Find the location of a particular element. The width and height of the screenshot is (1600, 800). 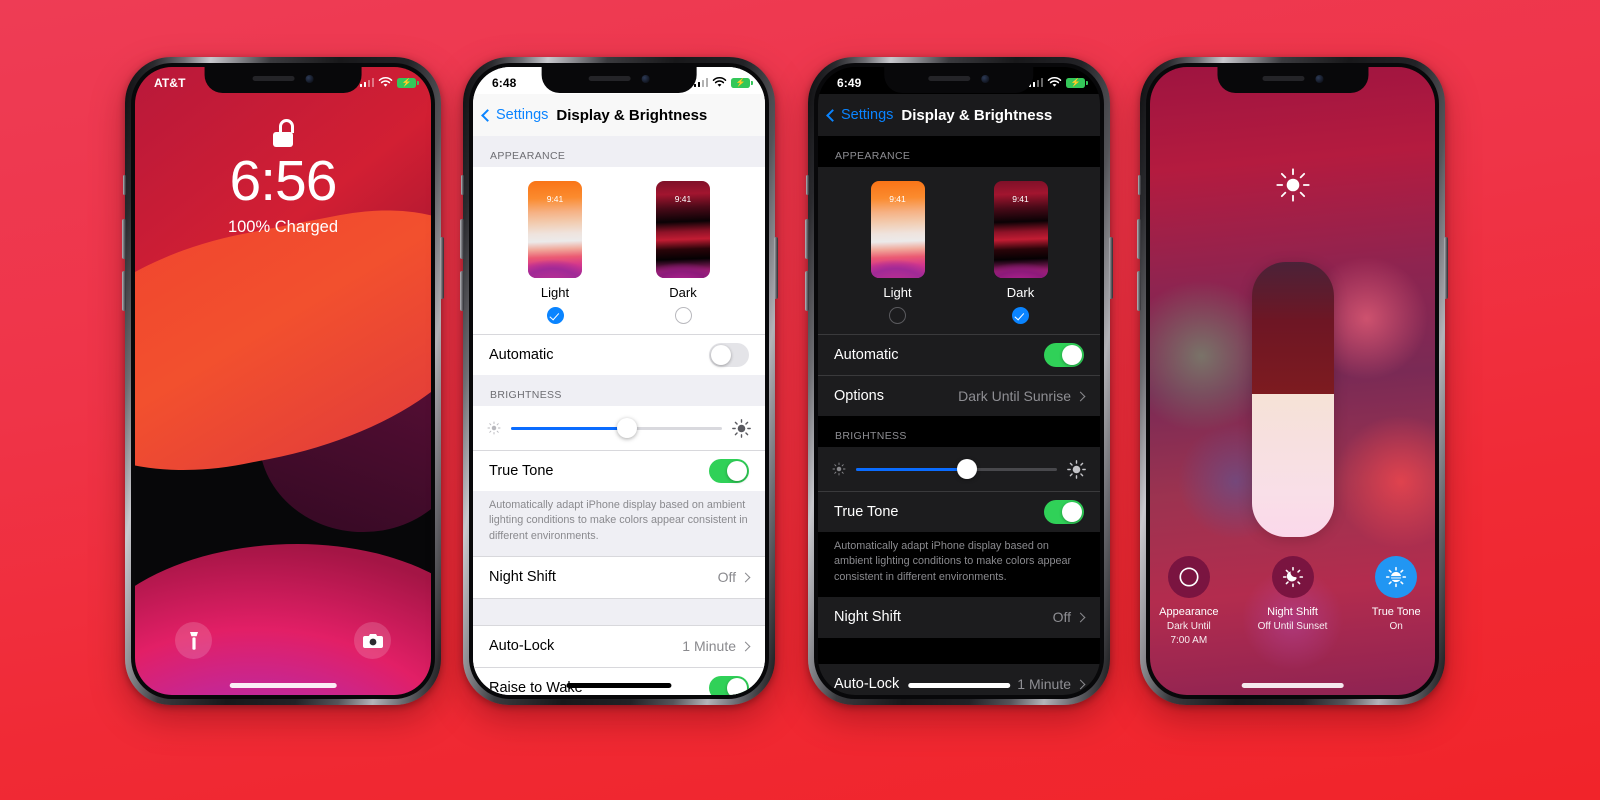

brightness-card: True Tone is located at coordinates (959, 489).